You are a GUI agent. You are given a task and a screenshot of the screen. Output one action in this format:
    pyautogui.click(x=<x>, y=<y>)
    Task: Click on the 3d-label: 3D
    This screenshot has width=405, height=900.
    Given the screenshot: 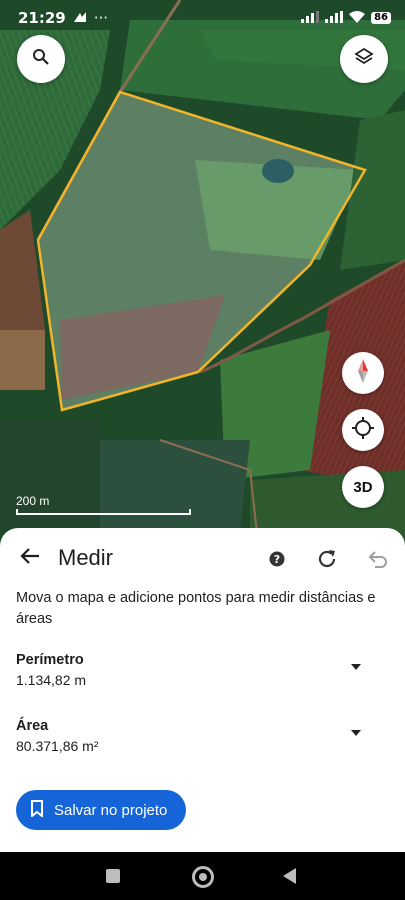 What is the action you would take?
    pyautogui.click(x=363, y=487)
    